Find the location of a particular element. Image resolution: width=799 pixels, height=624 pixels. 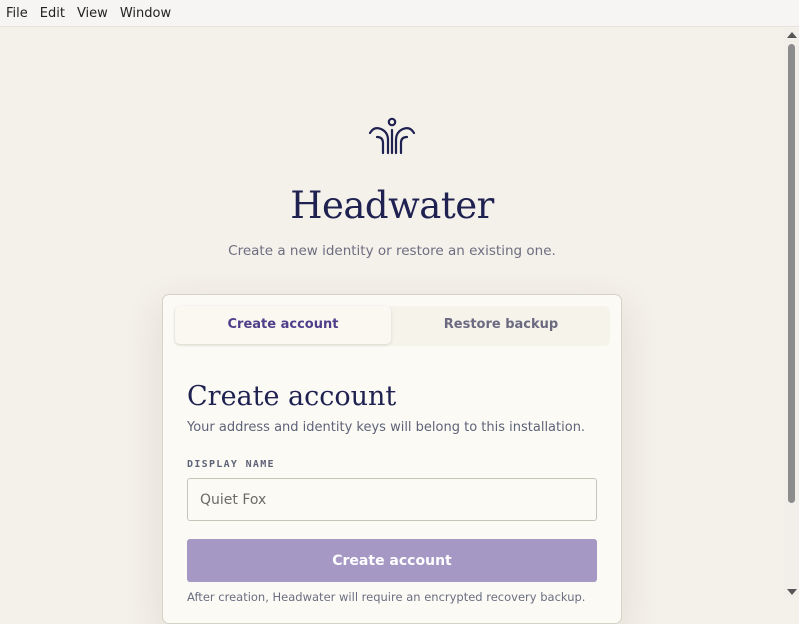

tab-create-account: Create account is located at coordinates (283, 325).